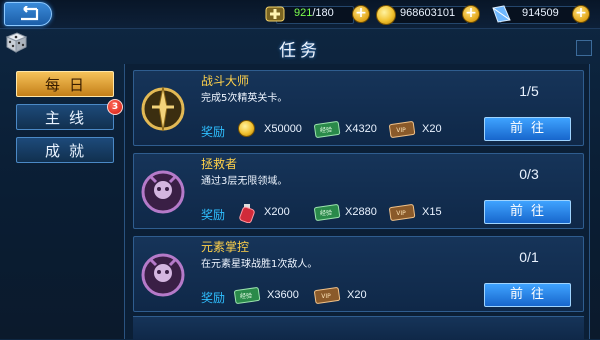 This screenshot has height=340, width=600. What do you see at coordinates (219, 164) in the screenshot?
I see `task-name: 拯救者` at bounding box center [219, 164].